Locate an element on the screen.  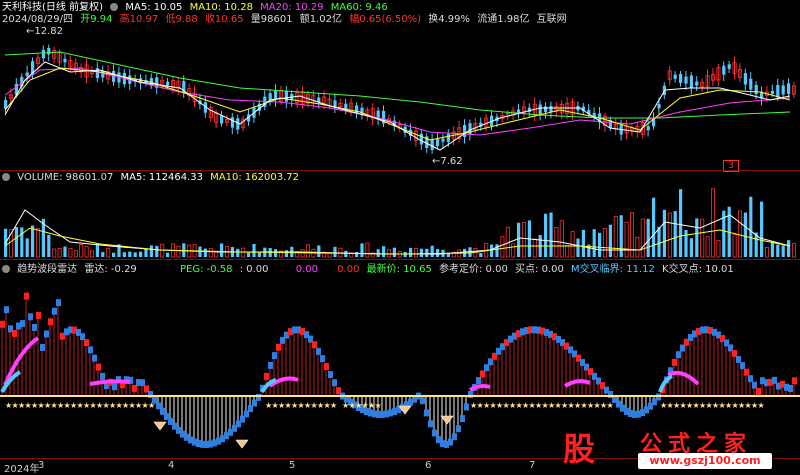
watermark-url: www.gszj100.com is located at coordinates (705, 460).